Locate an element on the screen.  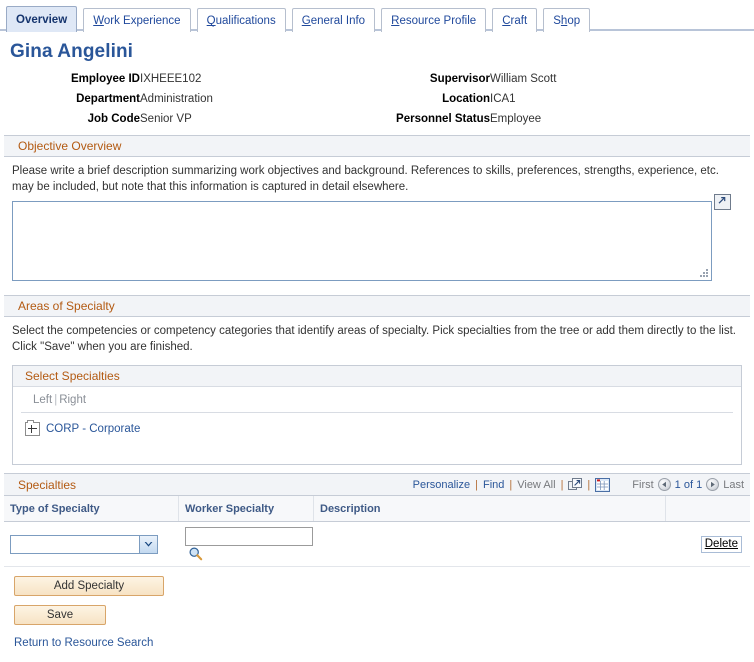
tab-craft-label: Craft is located at coordinates (515, 21).